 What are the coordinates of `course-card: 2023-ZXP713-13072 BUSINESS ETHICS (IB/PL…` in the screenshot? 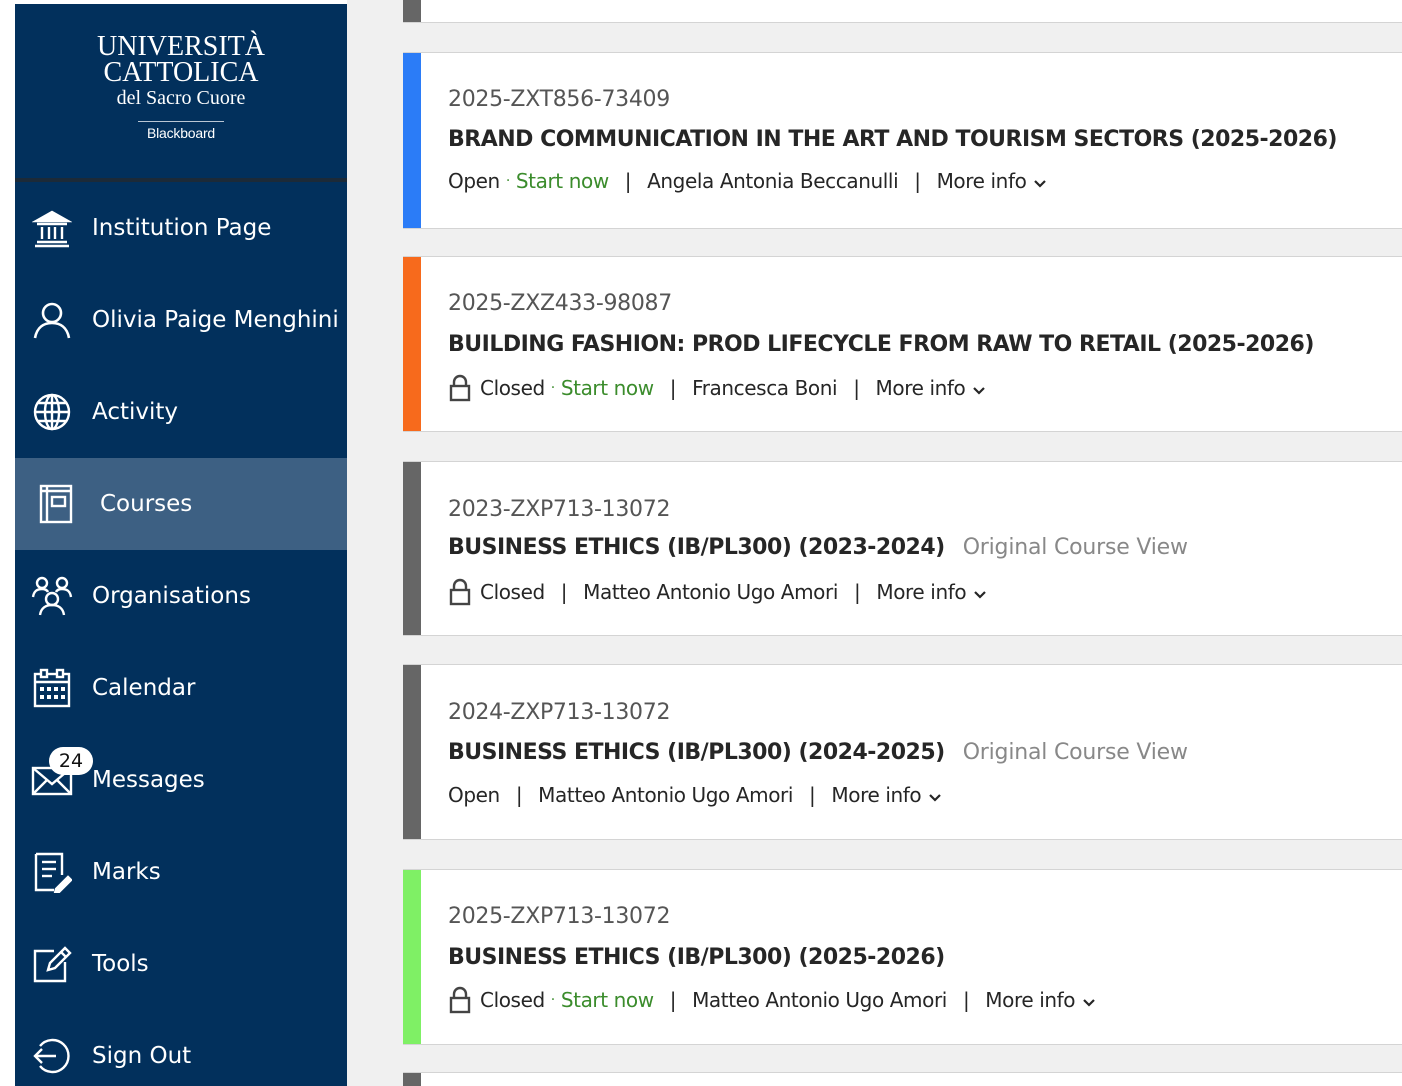 It's located at (902, 548).